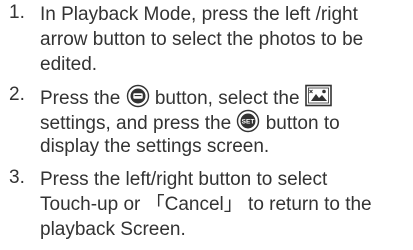 The height and width of the screenshot is (250, 413). Describe the element at coordinates (227, 98) in the screenshot. I see `step-2-text: button, select the` at that location.